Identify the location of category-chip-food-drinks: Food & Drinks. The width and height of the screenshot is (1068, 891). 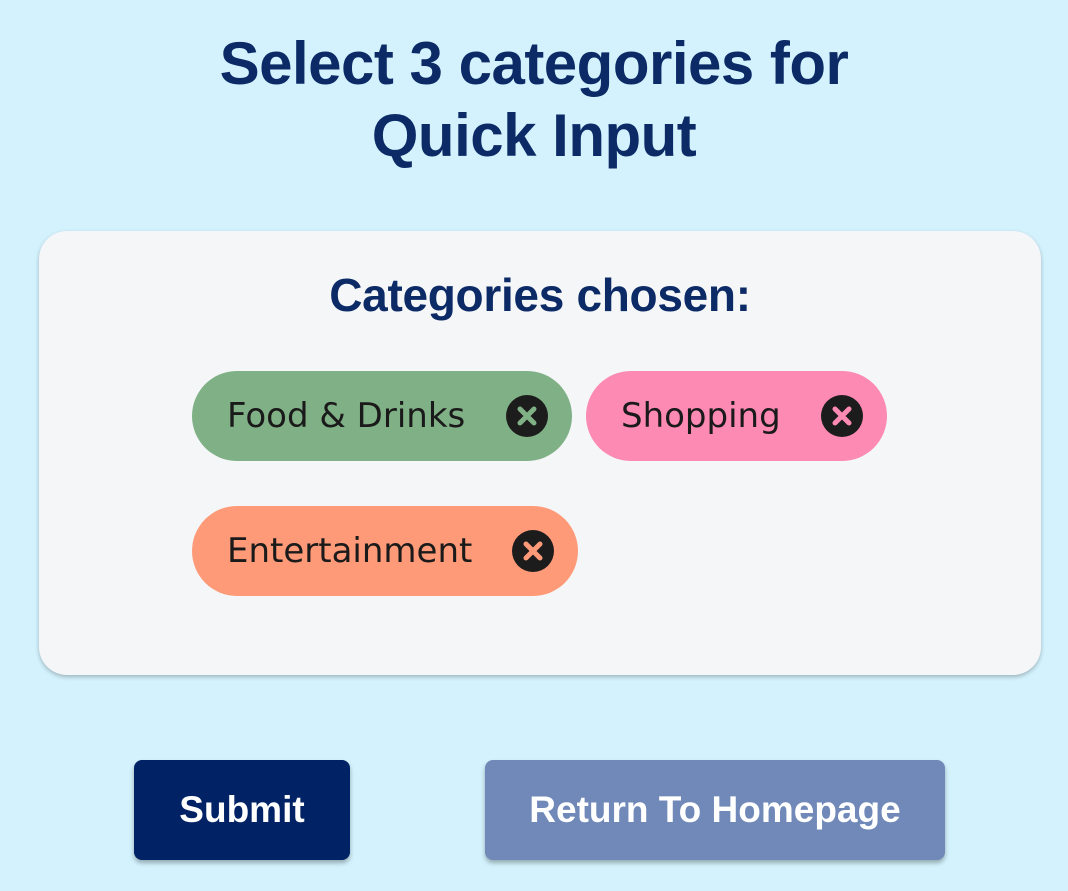
(382, 416).